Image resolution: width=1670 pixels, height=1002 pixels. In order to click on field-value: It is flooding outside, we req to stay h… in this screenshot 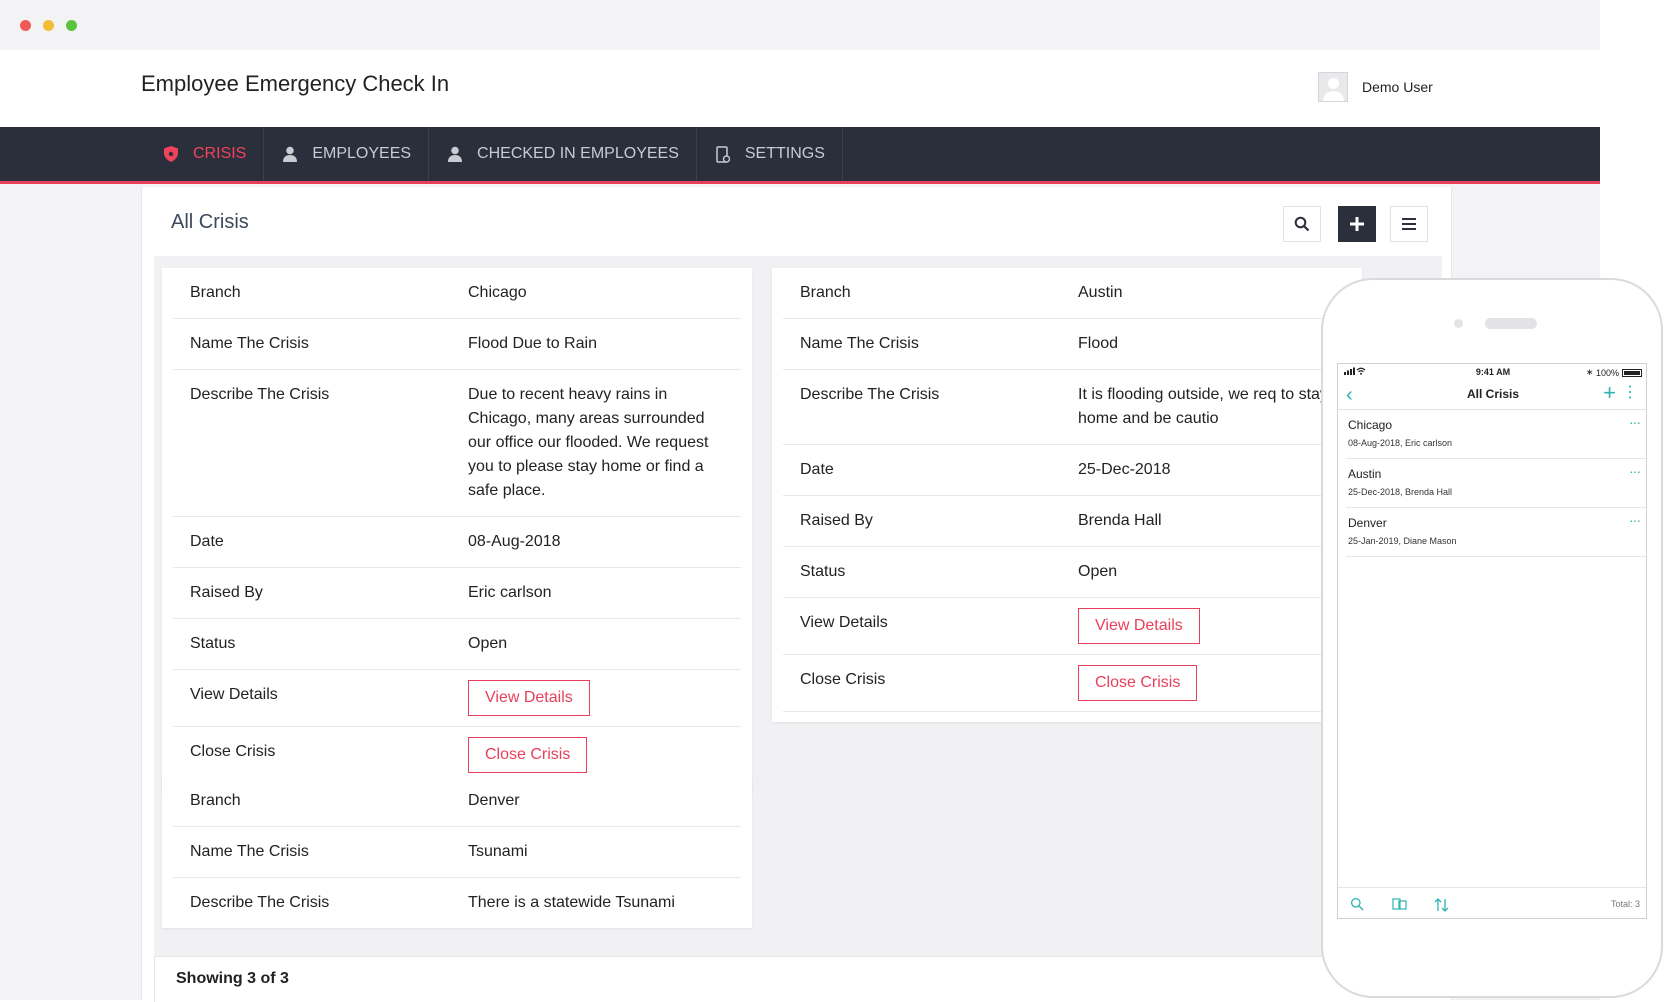, I will do `click(1203, 406)`.